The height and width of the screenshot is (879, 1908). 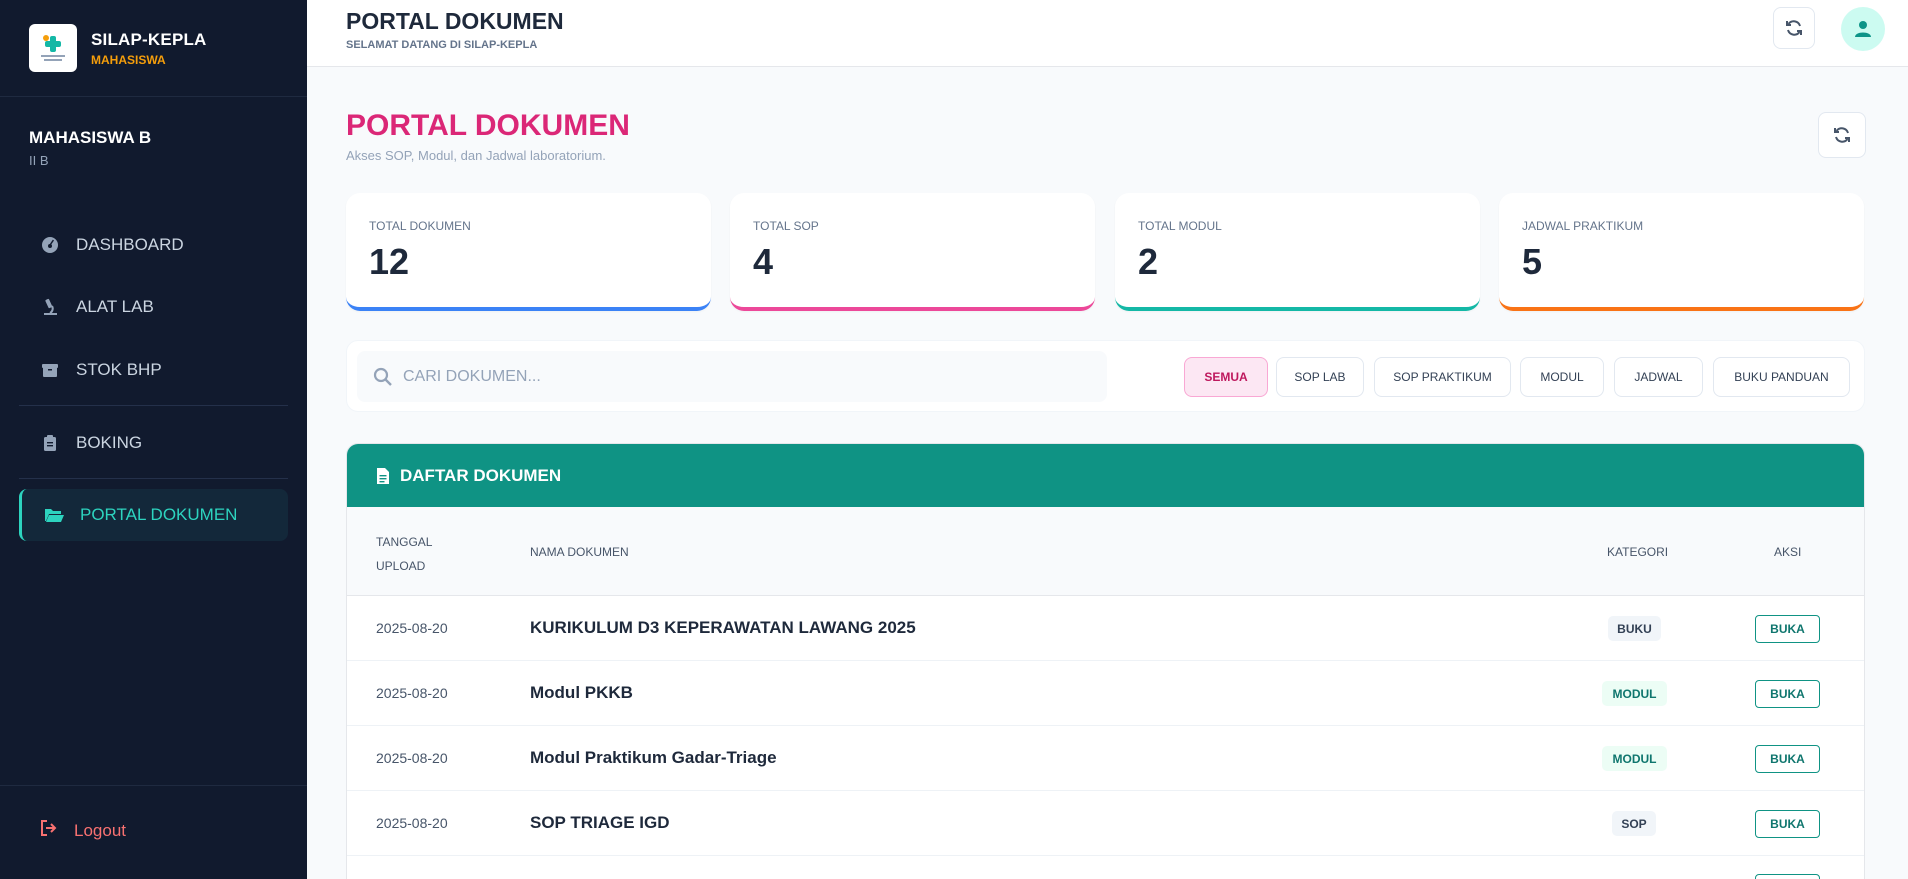 I want to click on sidebar-item-label: ALAT LAB, so click(x=115, y=306).